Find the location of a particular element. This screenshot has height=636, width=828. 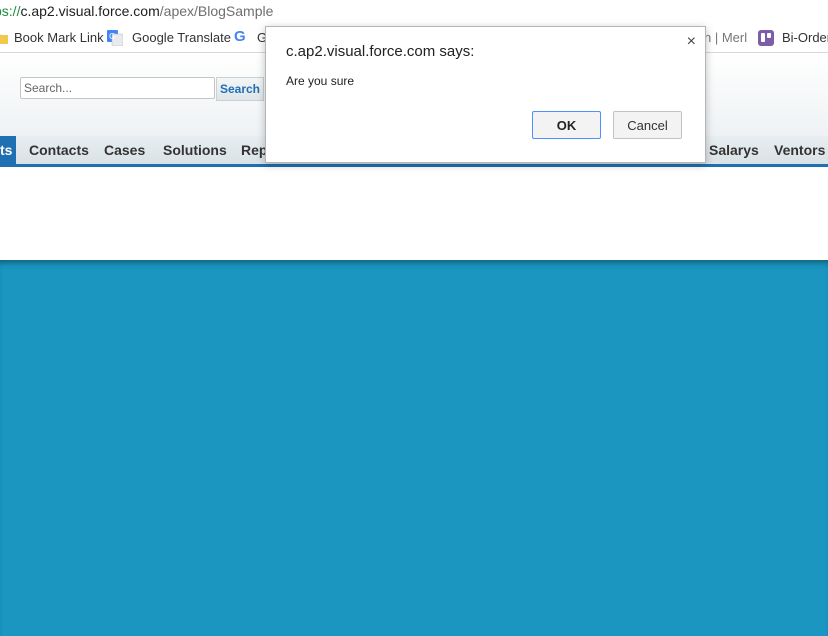

url-path: /apex/BlogSample is located at coordinates (216, 11).